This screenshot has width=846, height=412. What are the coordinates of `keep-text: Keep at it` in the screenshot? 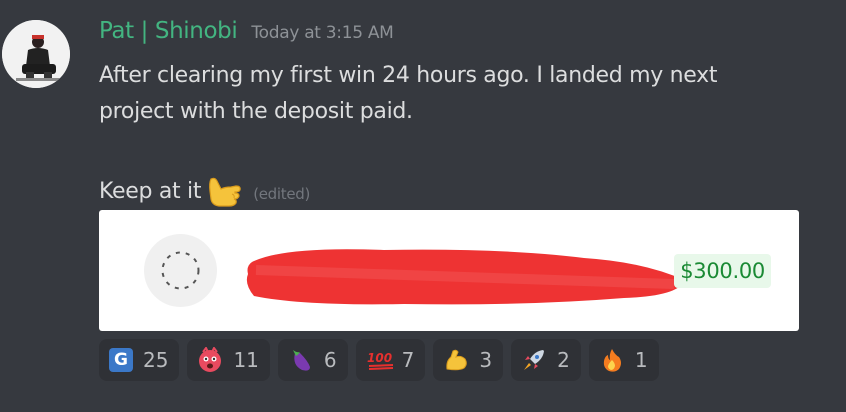 It's located at (150, 191).